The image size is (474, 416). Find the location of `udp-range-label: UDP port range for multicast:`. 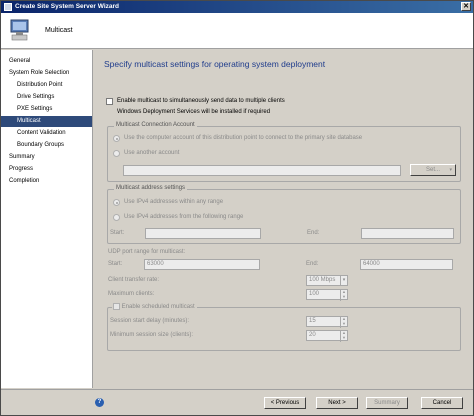

udp-range-label: UDP port range for multicast: is located at coordinates (147, 252).